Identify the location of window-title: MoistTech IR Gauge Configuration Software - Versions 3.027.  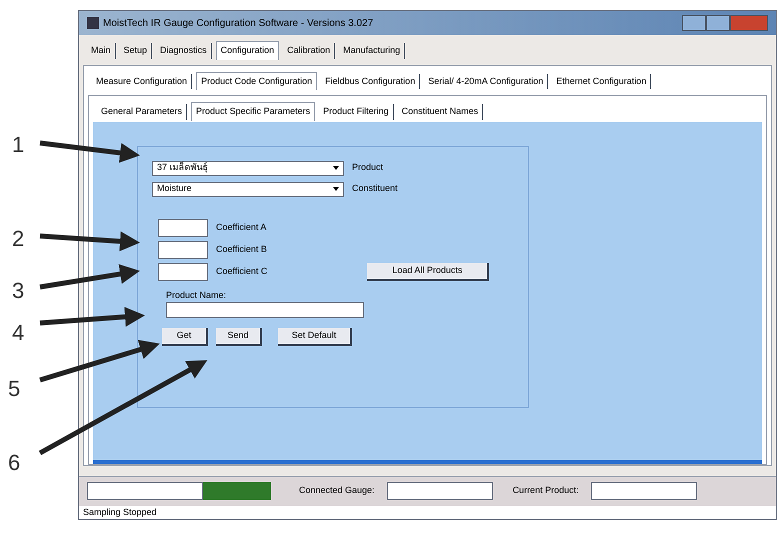
(238, 23).